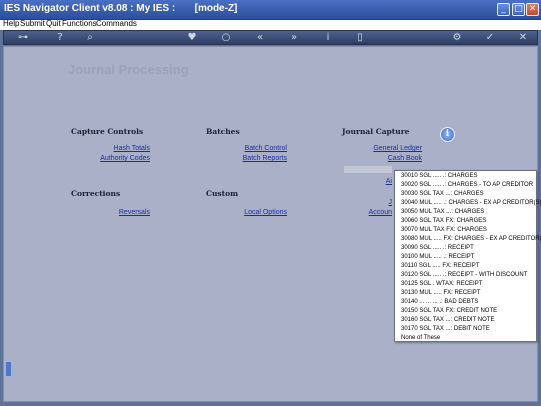 The height and width of the screenshot is (406, 541). Describe the element at coordinates (440, 266) in the screenshot. I see `popup-item-30110: 30110 SGL ..... FX: RECEIPT` at that location.